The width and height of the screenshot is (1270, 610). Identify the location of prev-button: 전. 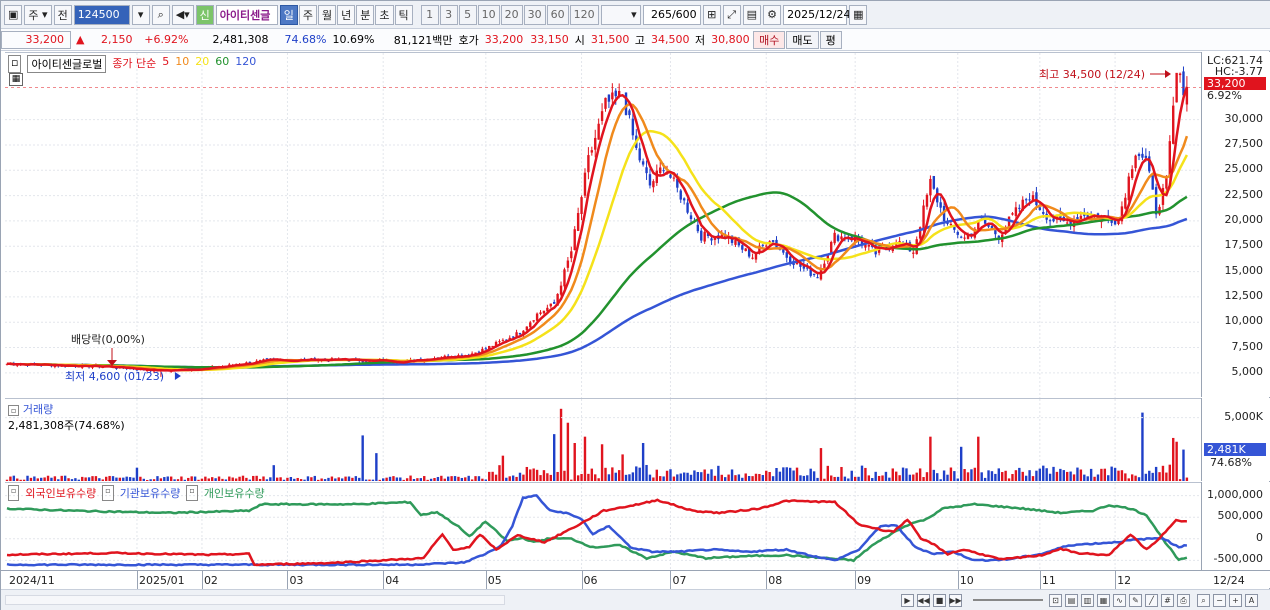
(62, 14).